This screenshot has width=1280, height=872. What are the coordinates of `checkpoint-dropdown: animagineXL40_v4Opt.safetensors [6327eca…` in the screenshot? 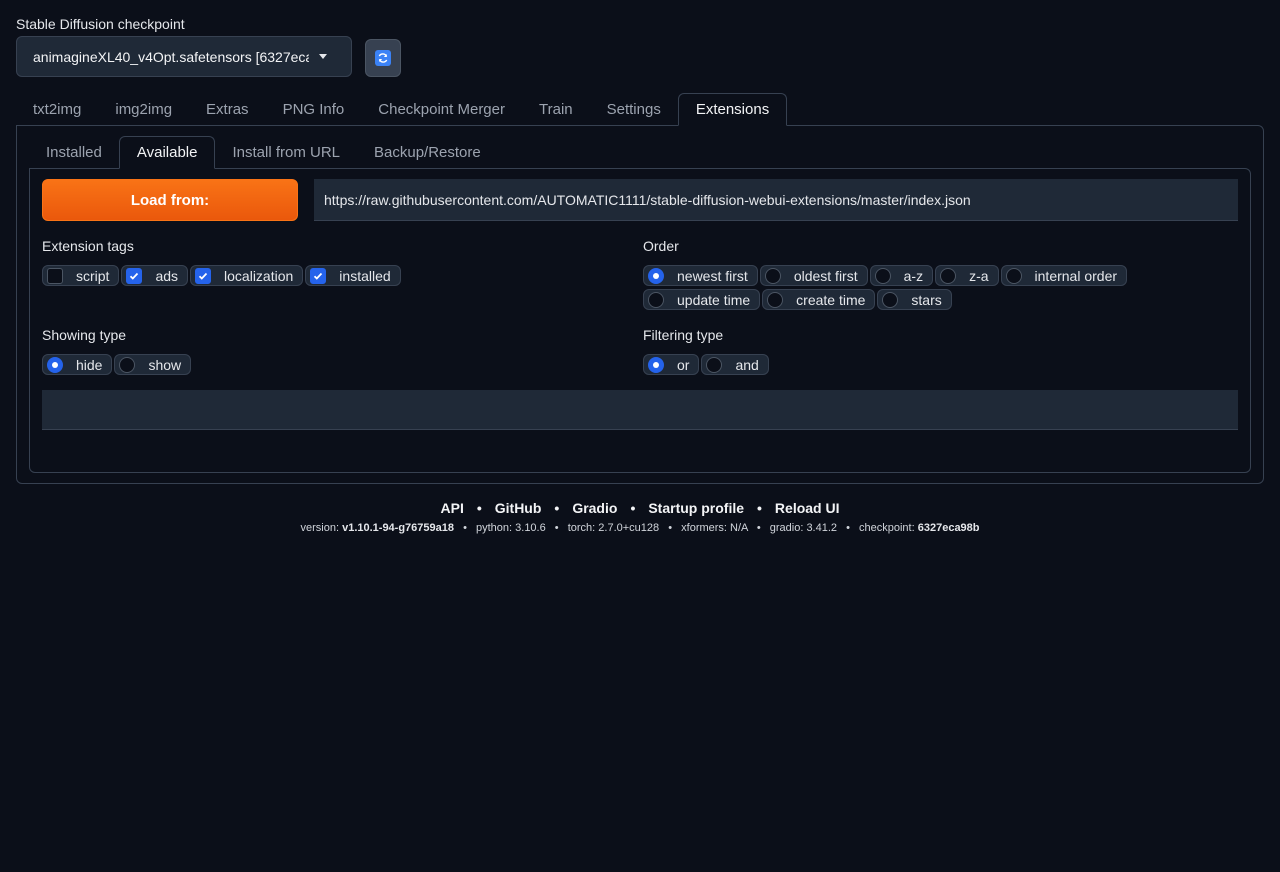 It's located at (184, 56).